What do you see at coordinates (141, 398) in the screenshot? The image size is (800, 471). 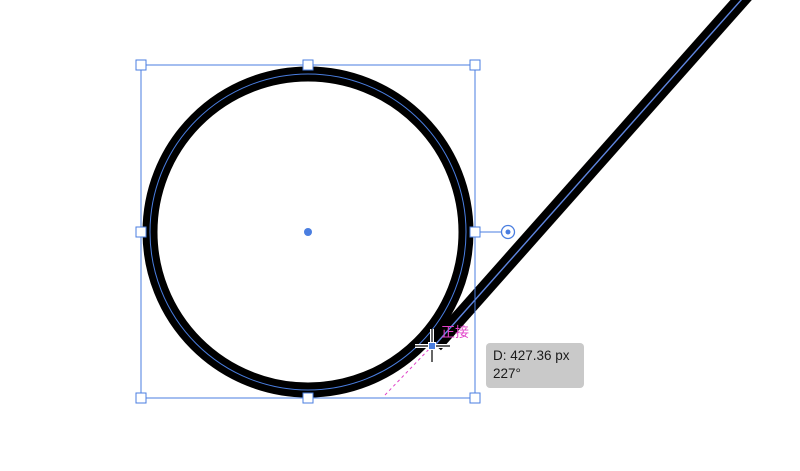 I see `handle-bottom-left` at bounding box center [141, 398].